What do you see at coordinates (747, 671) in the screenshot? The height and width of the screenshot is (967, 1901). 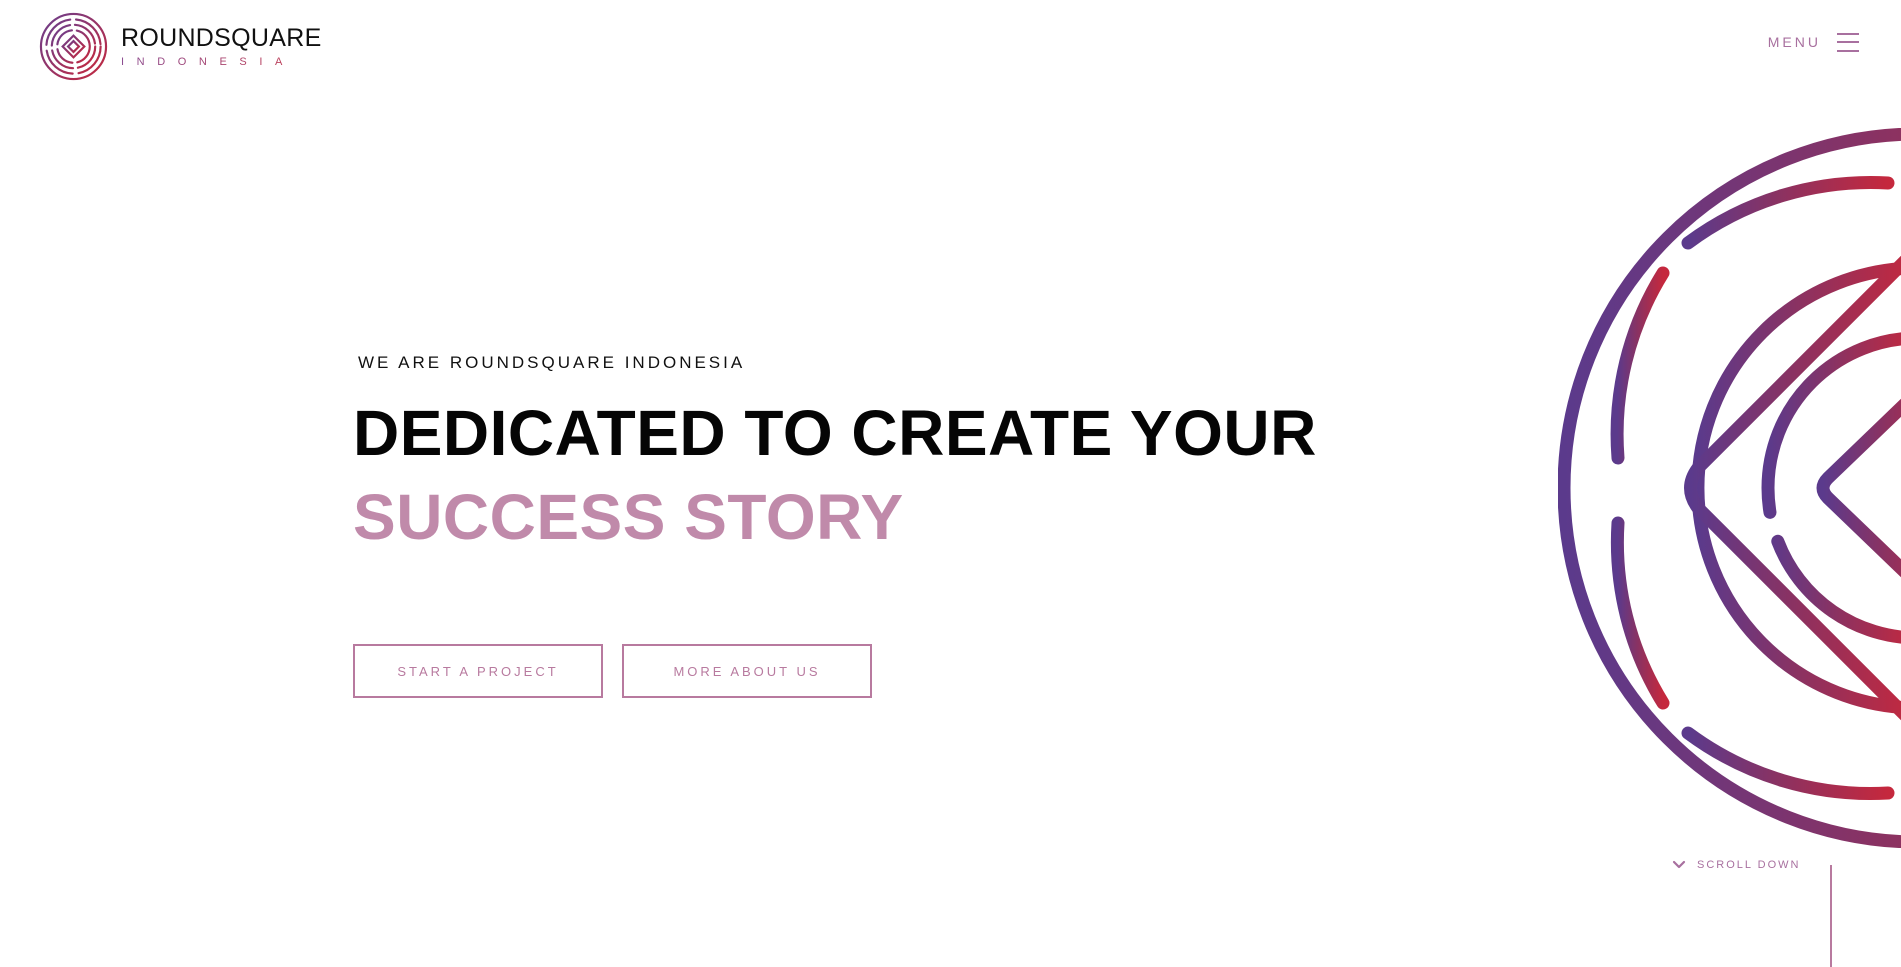 I see `more-about-us-button: MORE ABOUT US` at bounding box center [747, 671].